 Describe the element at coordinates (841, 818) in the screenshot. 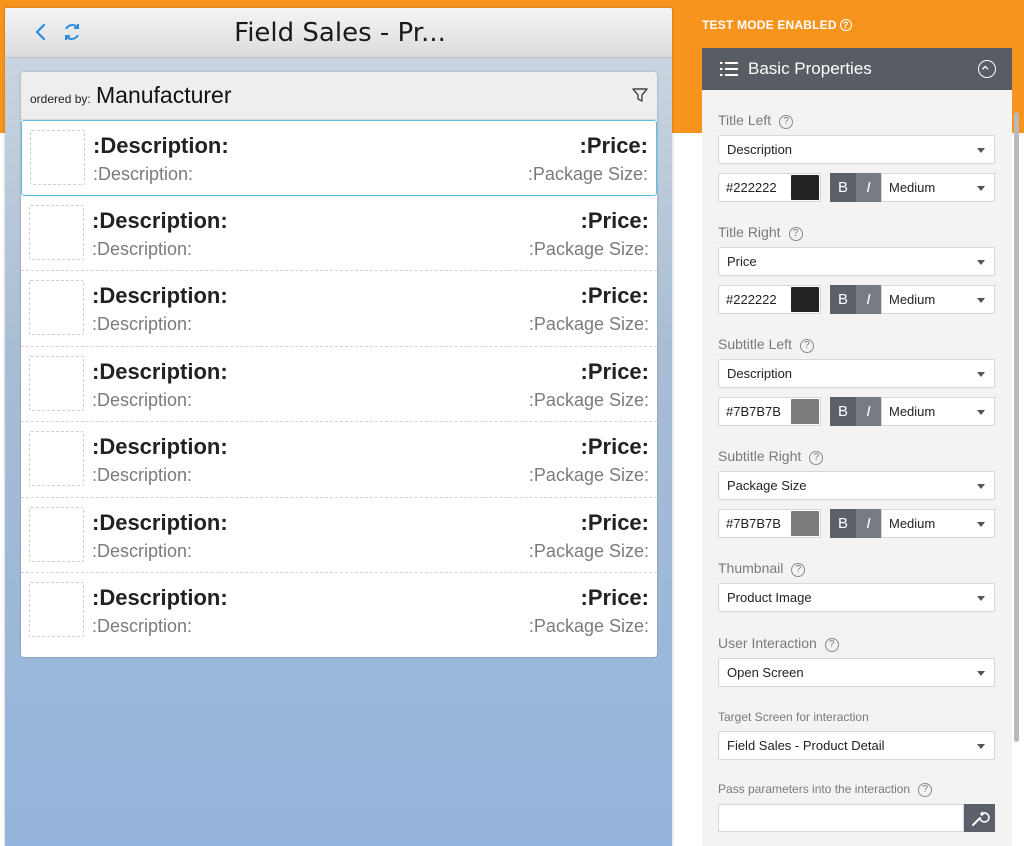

I see `pass-params-input` at that location.